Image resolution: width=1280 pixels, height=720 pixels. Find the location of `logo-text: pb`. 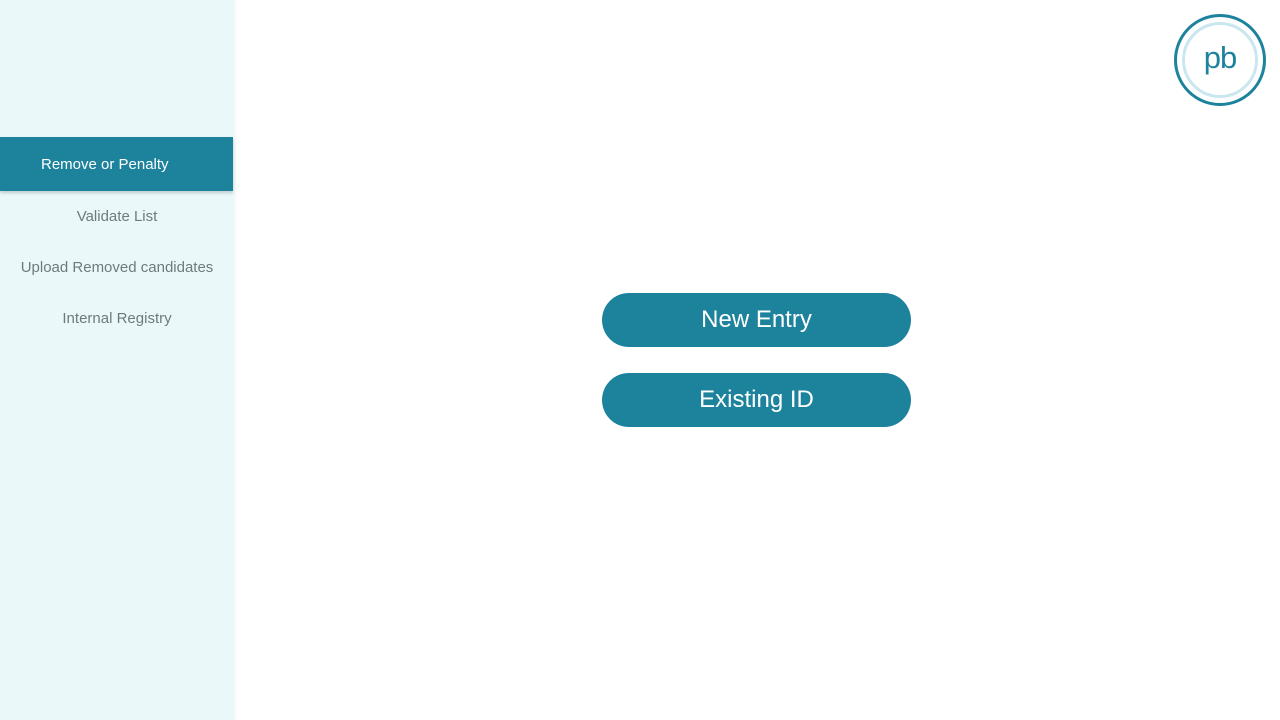

logo-text: pb is located at coordinates (1220, 57).